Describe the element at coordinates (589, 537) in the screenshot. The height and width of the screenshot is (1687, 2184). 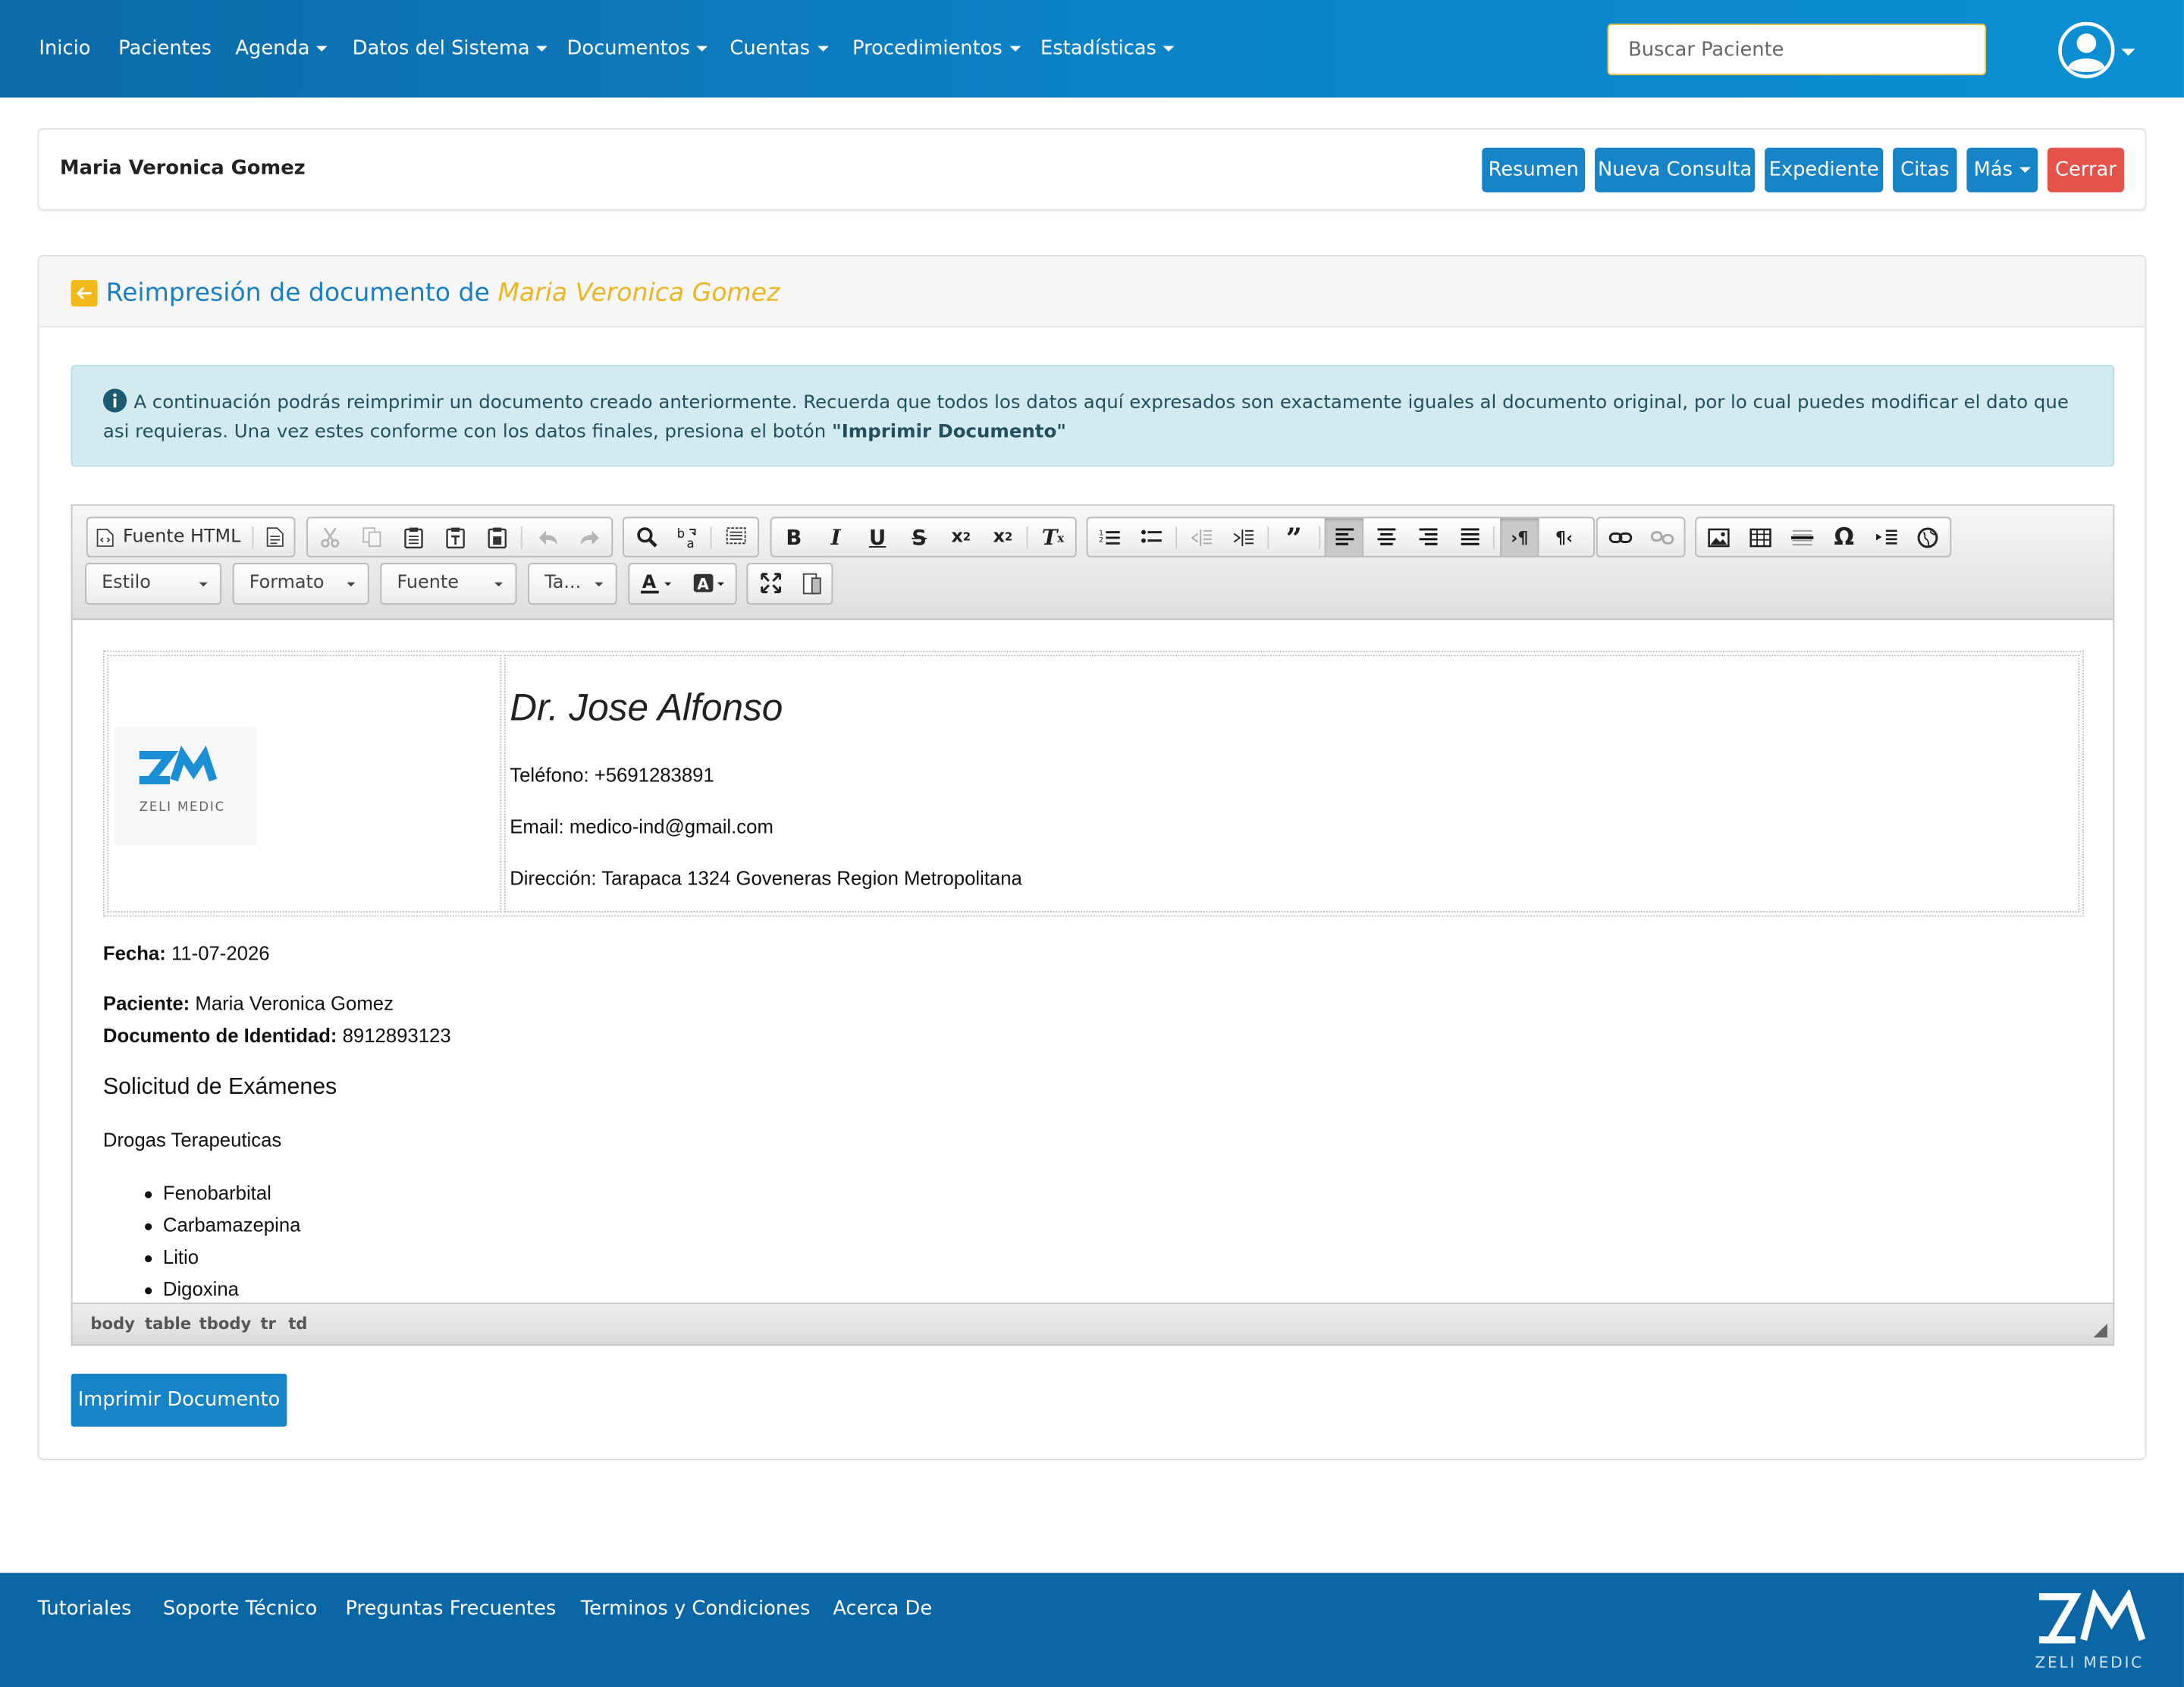
I see `redo-icon` at that location.